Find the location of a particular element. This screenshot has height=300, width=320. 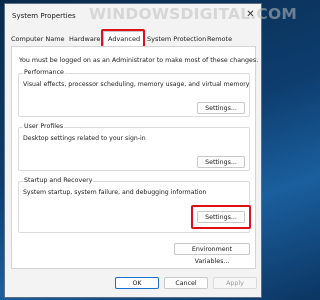

user-profiles-title: User Profiles is located at coordinates (44, 126).